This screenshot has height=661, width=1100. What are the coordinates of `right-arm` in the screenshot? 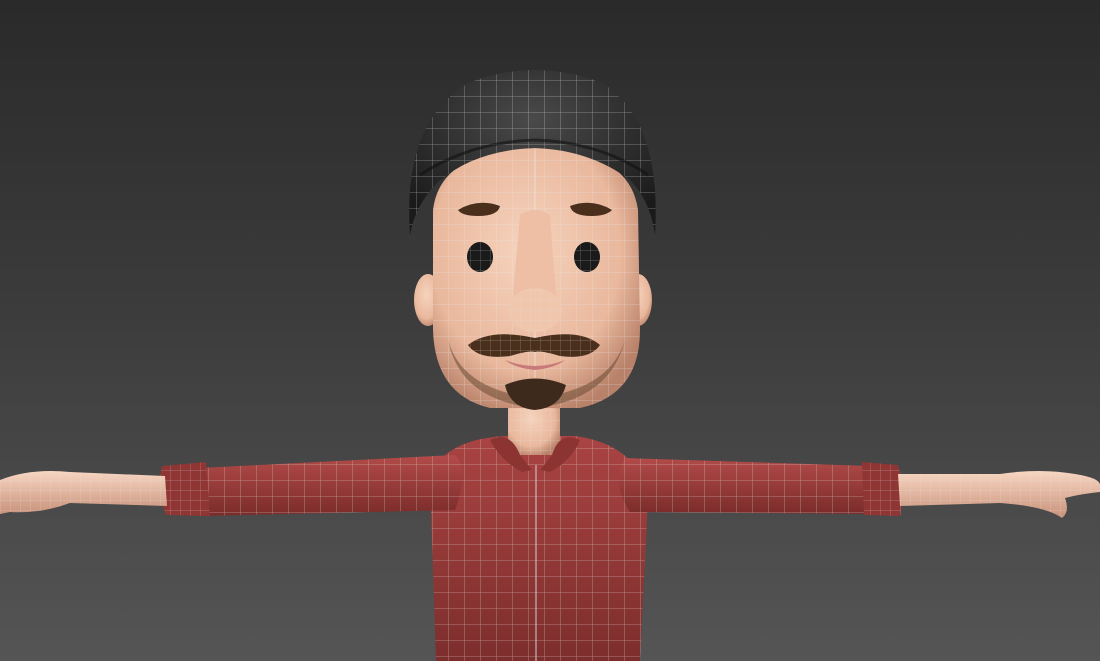 It's located at (859, 488).